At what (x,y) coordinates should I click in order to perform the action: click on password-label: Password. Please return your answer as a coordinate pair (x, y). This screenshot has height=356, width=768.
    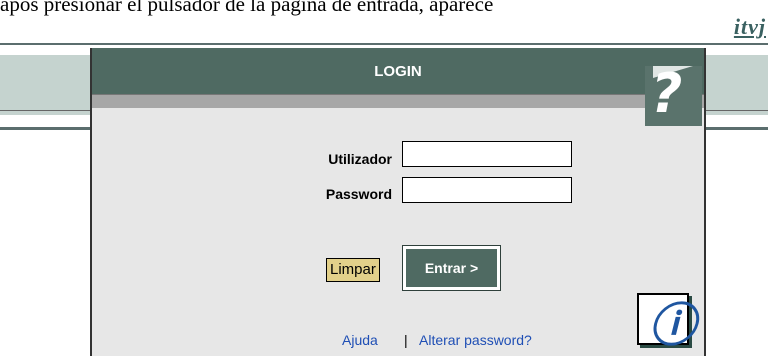
    Looking at the image, I should click on (358, 194).